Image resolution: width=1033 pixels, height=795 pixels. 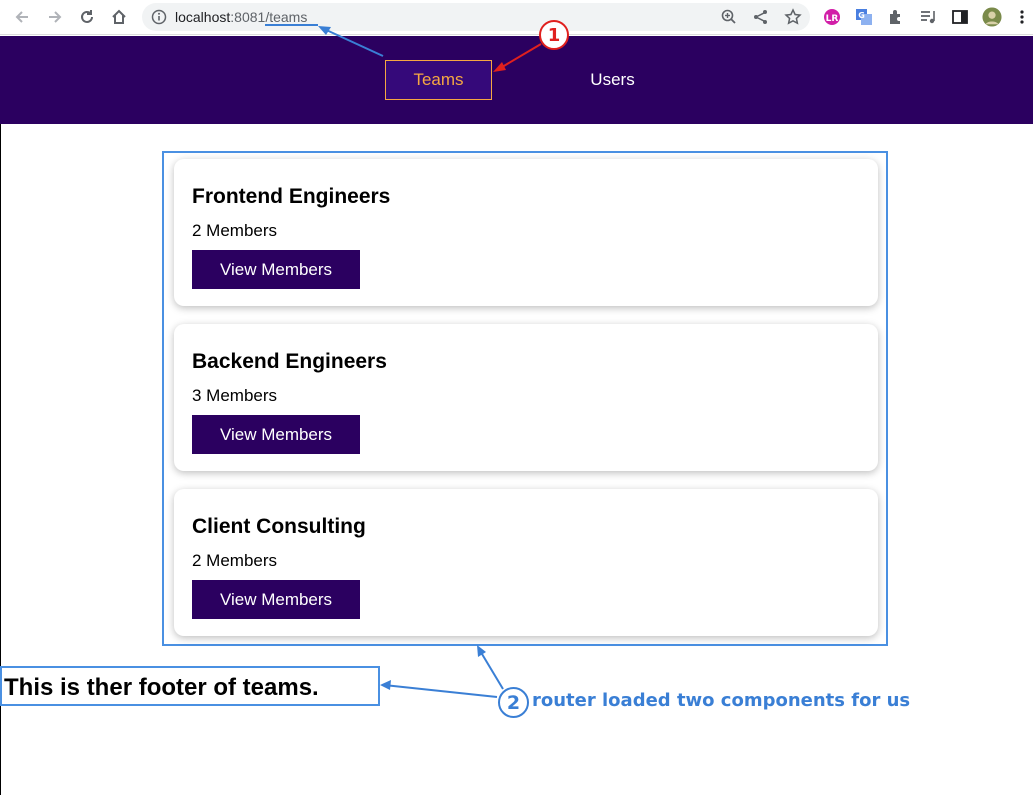 I want to click on url-arrow-annotation, so click(x=352, y=42).